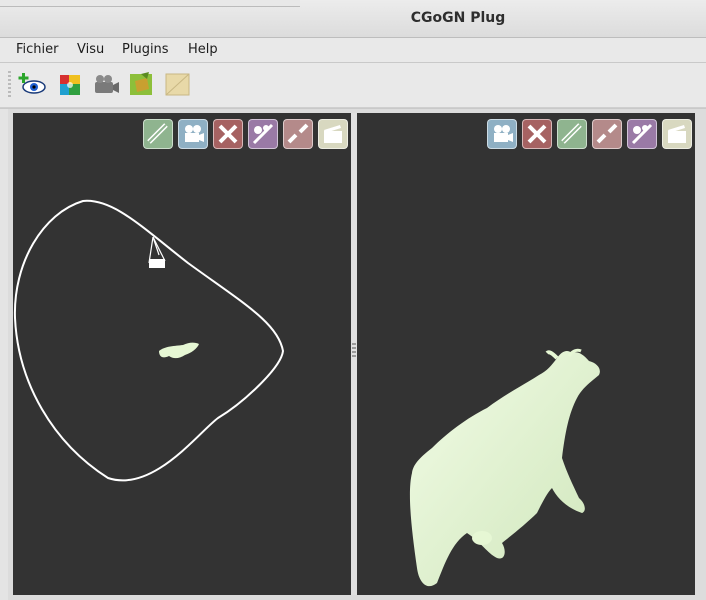 Image resolution: width=706 pixels, height=600 pixels. Describe the element at coordinates (179, 350) in the screenshot. I see `small-cow-mesh` at that location.